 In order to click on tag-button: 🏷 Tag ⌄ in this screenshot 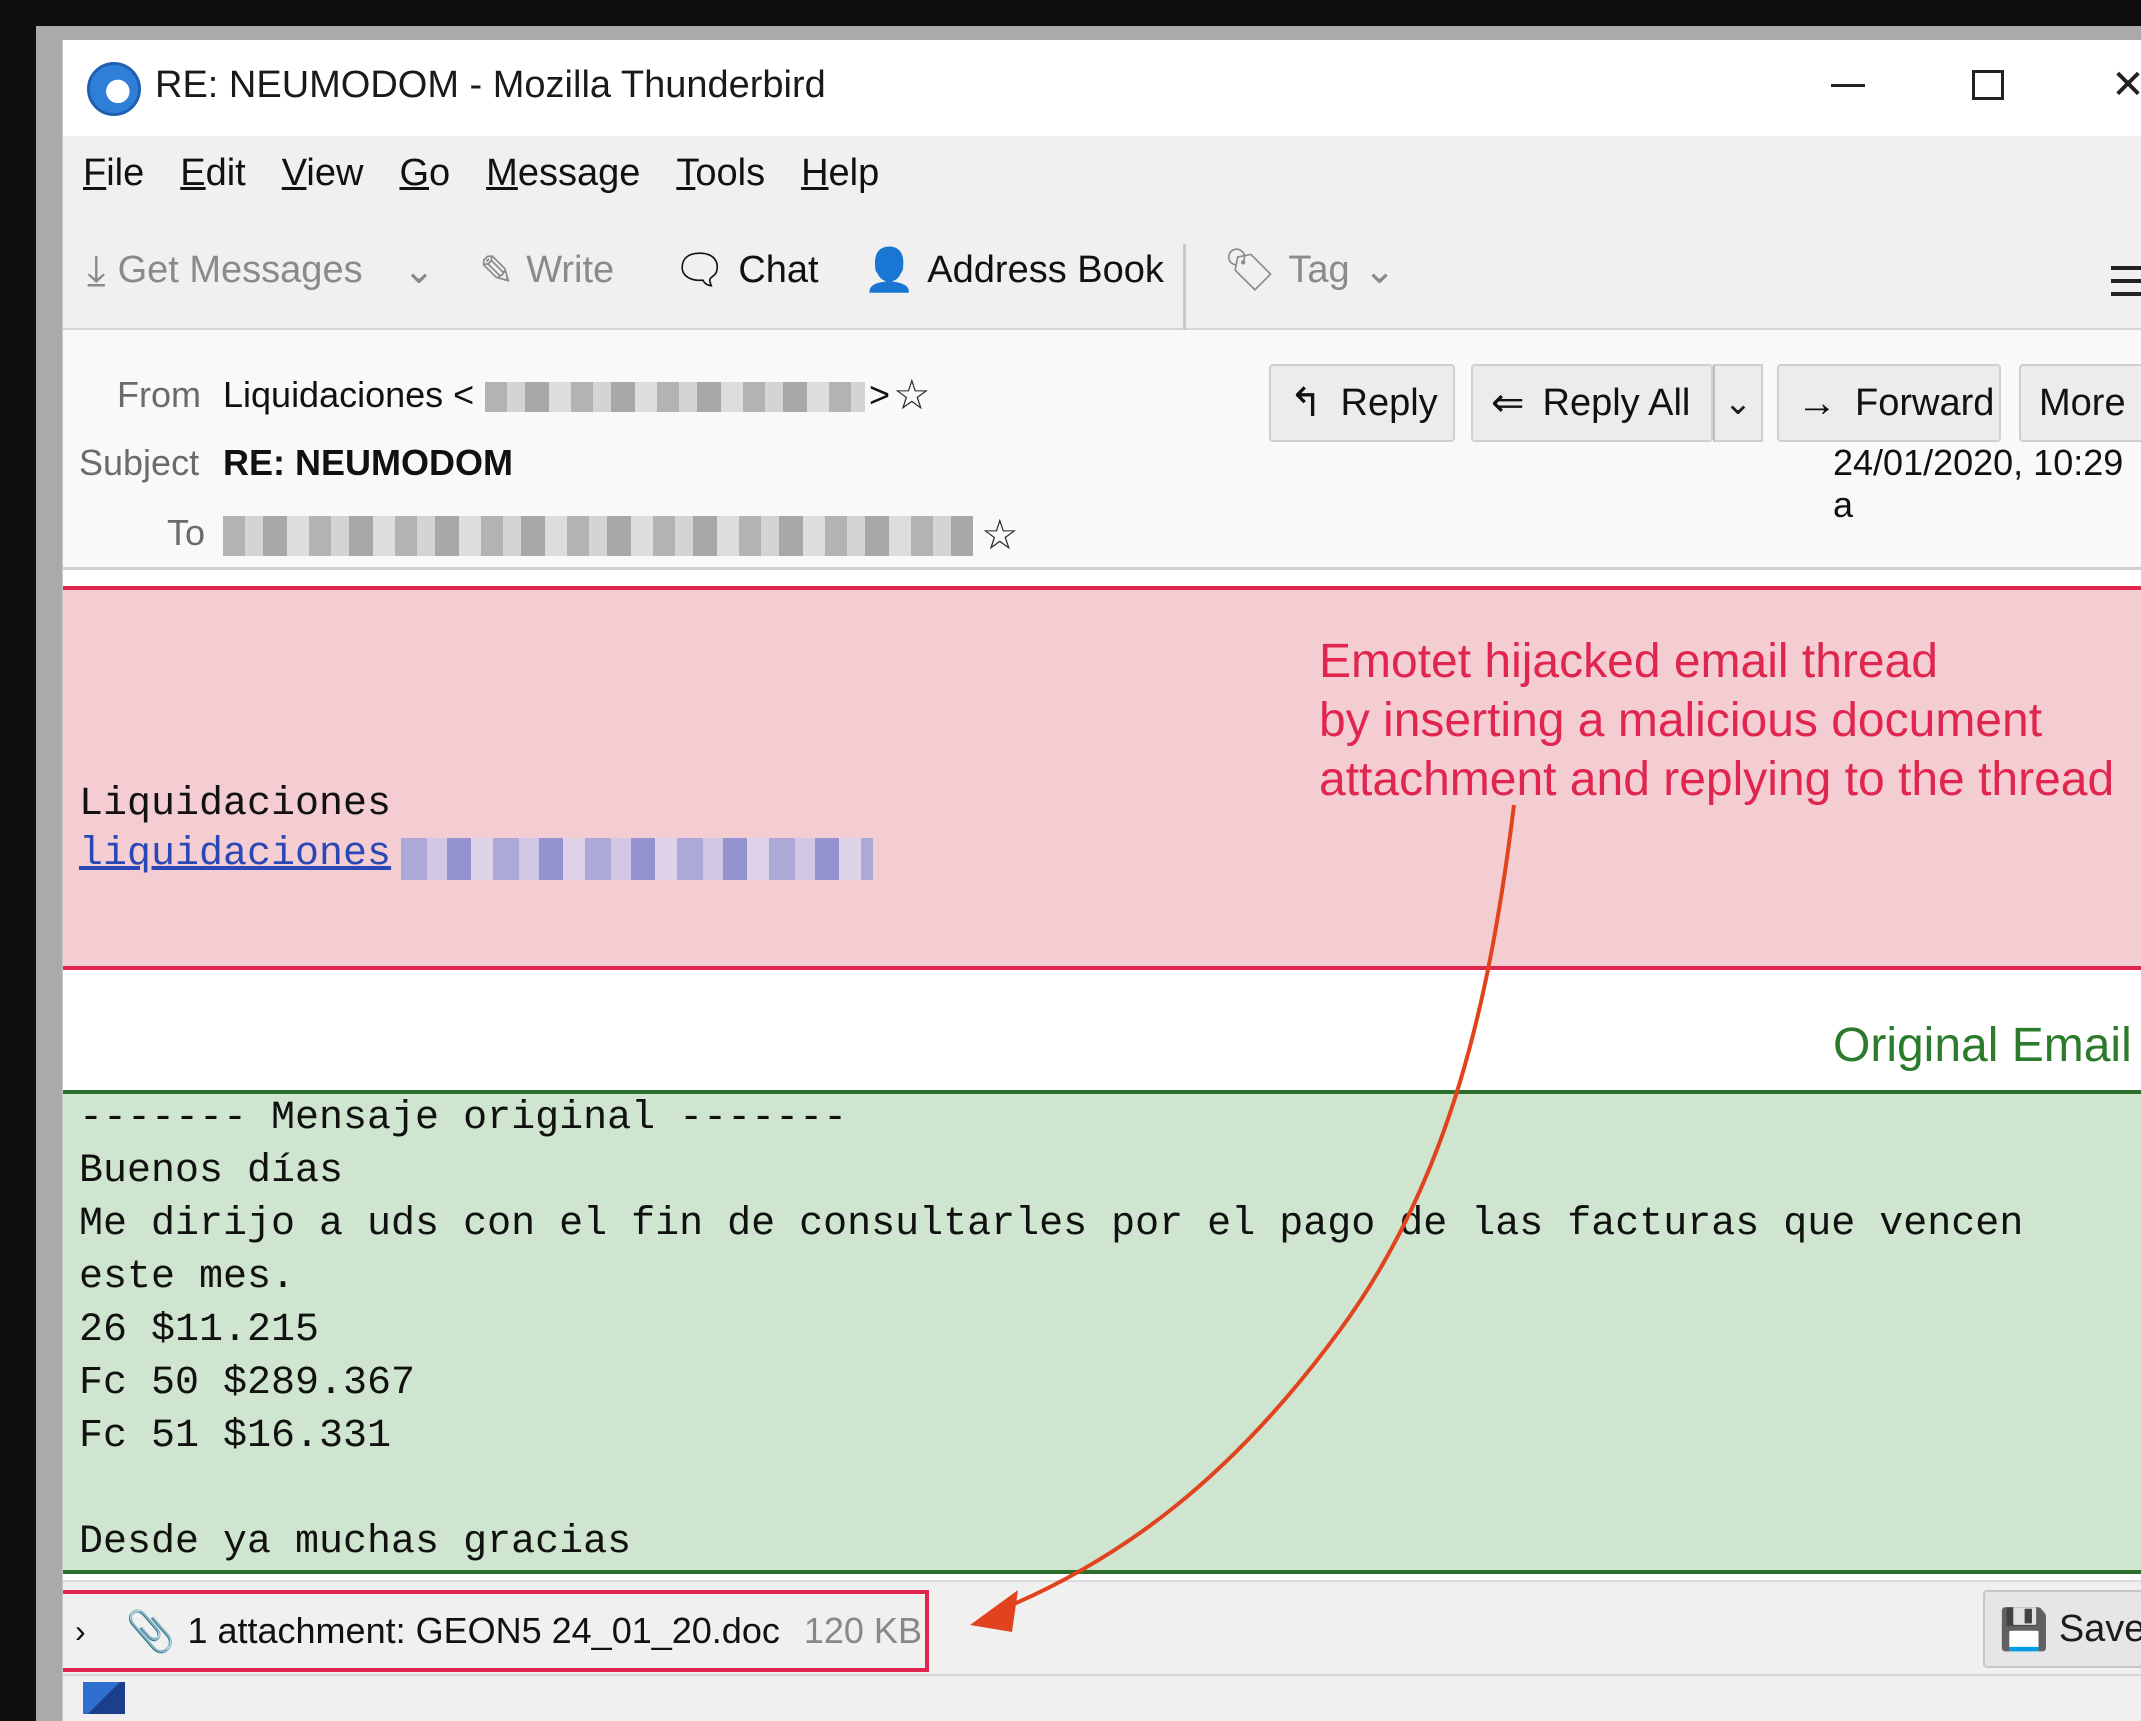, I will do `click(1309, 270)`.